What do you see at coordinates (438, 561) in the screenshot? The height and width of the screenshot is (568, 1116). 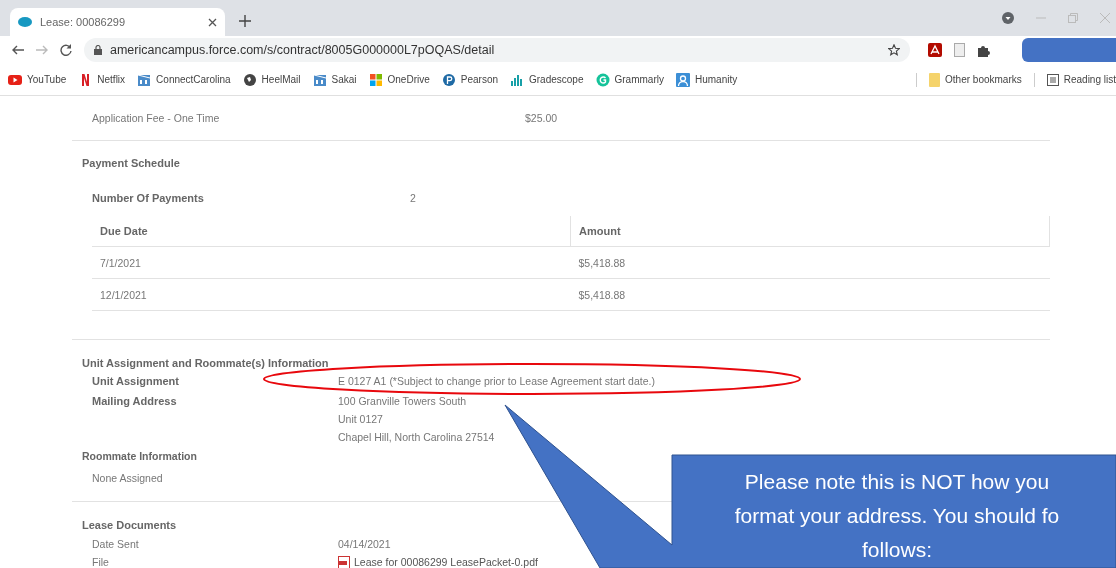 I see `file-link: Lease for 00086299 LeasePacket-0.pdf` at bounding box center [438, 561].